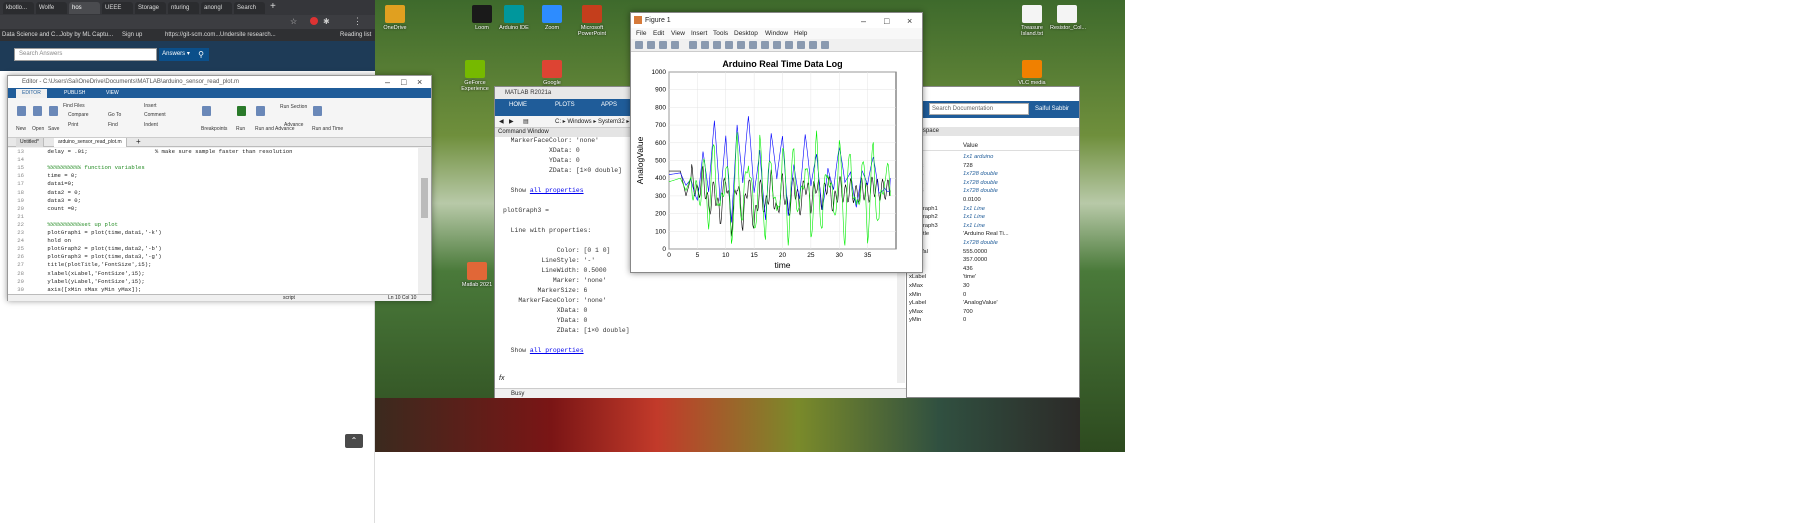  What do you see at coordinates (993, 217) in the screenshot?
I see `workspace-row: plotGraph2 1x1 Line` at bounding box center [993, 217].